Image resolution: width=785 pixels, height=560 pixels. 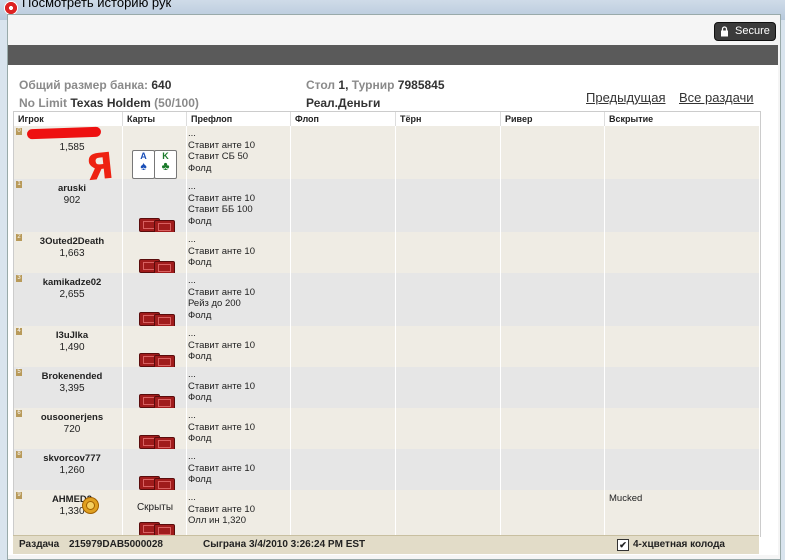 I want to click on hand-id: 215979DAB5000028, so click(x=116, y=544).